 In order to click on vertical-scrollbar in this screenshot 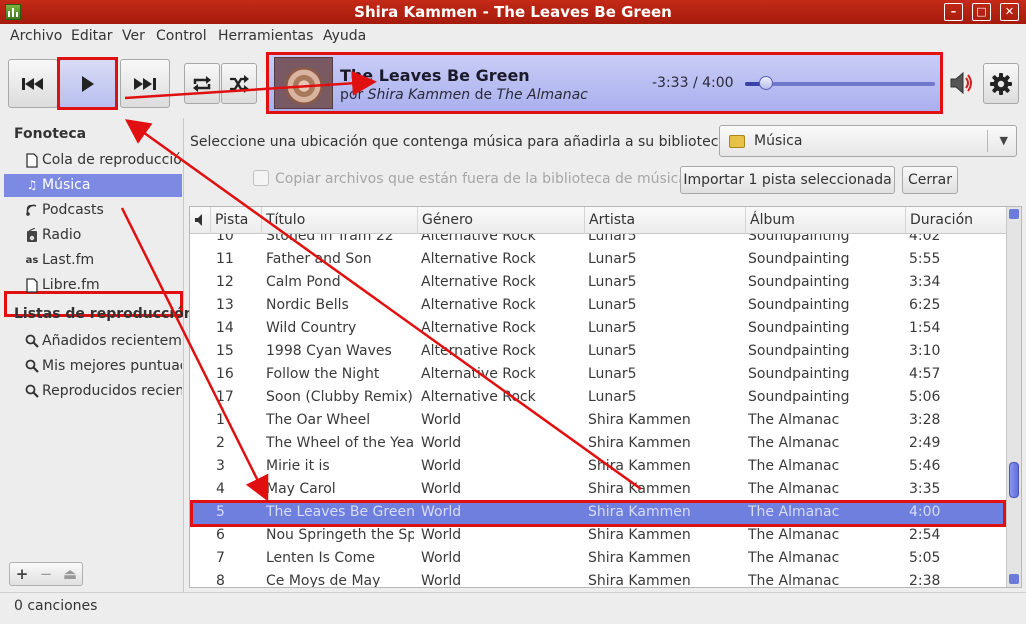, I will do `click(1013, 397)`.